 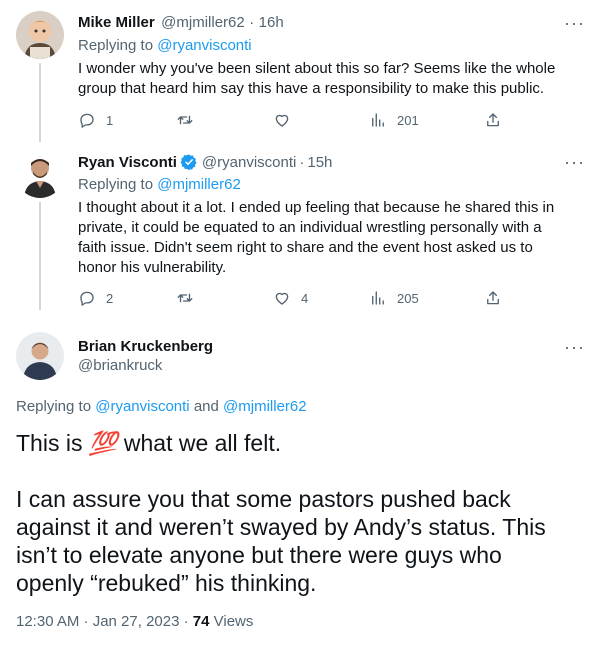 What do you see at coordinates (104, 621) in the screenshot?
I see `timestamp-text: 12:30 AM · Jan 27, 2023 ·` at bounding box center [104, 621].